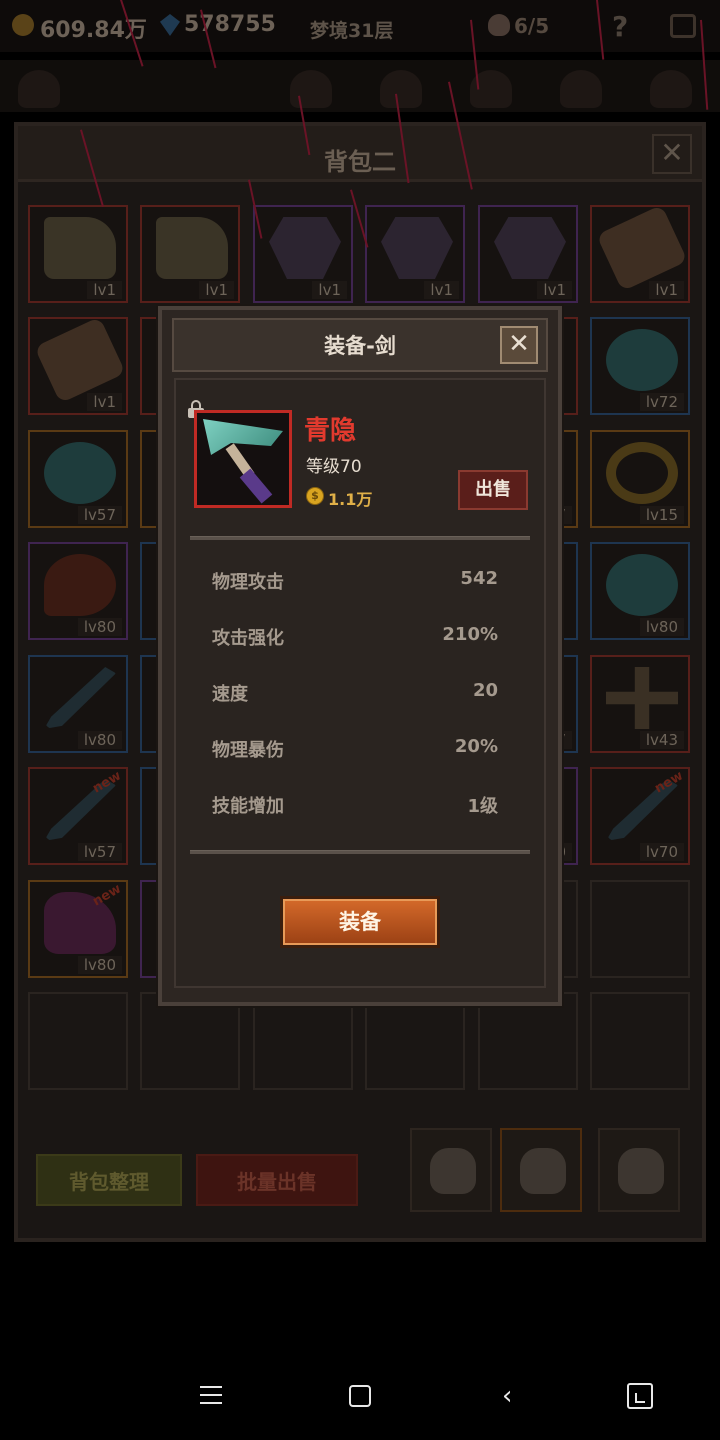  What do you see at coordinates (230, 24) in the screenshot?
I see `gem-amount: 578755` at bounding box center [230, 24].